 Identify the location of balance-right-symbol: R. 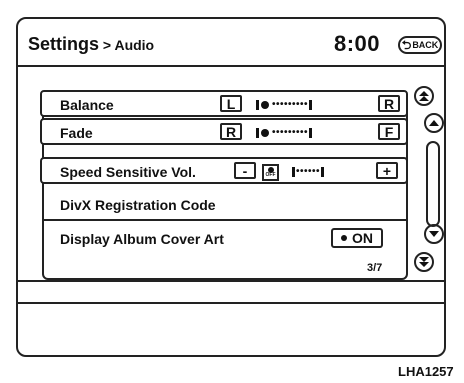
(389, 103).